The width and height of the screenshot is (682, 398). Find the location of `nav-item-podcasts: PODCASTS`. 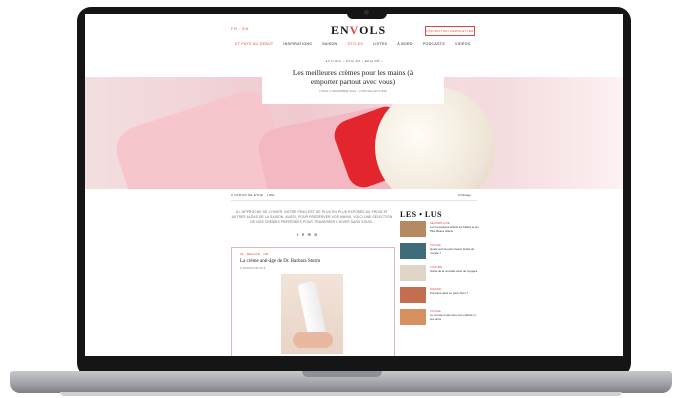

nav-item-podcasts: PODCASTS is located at coordinates (434, 44).